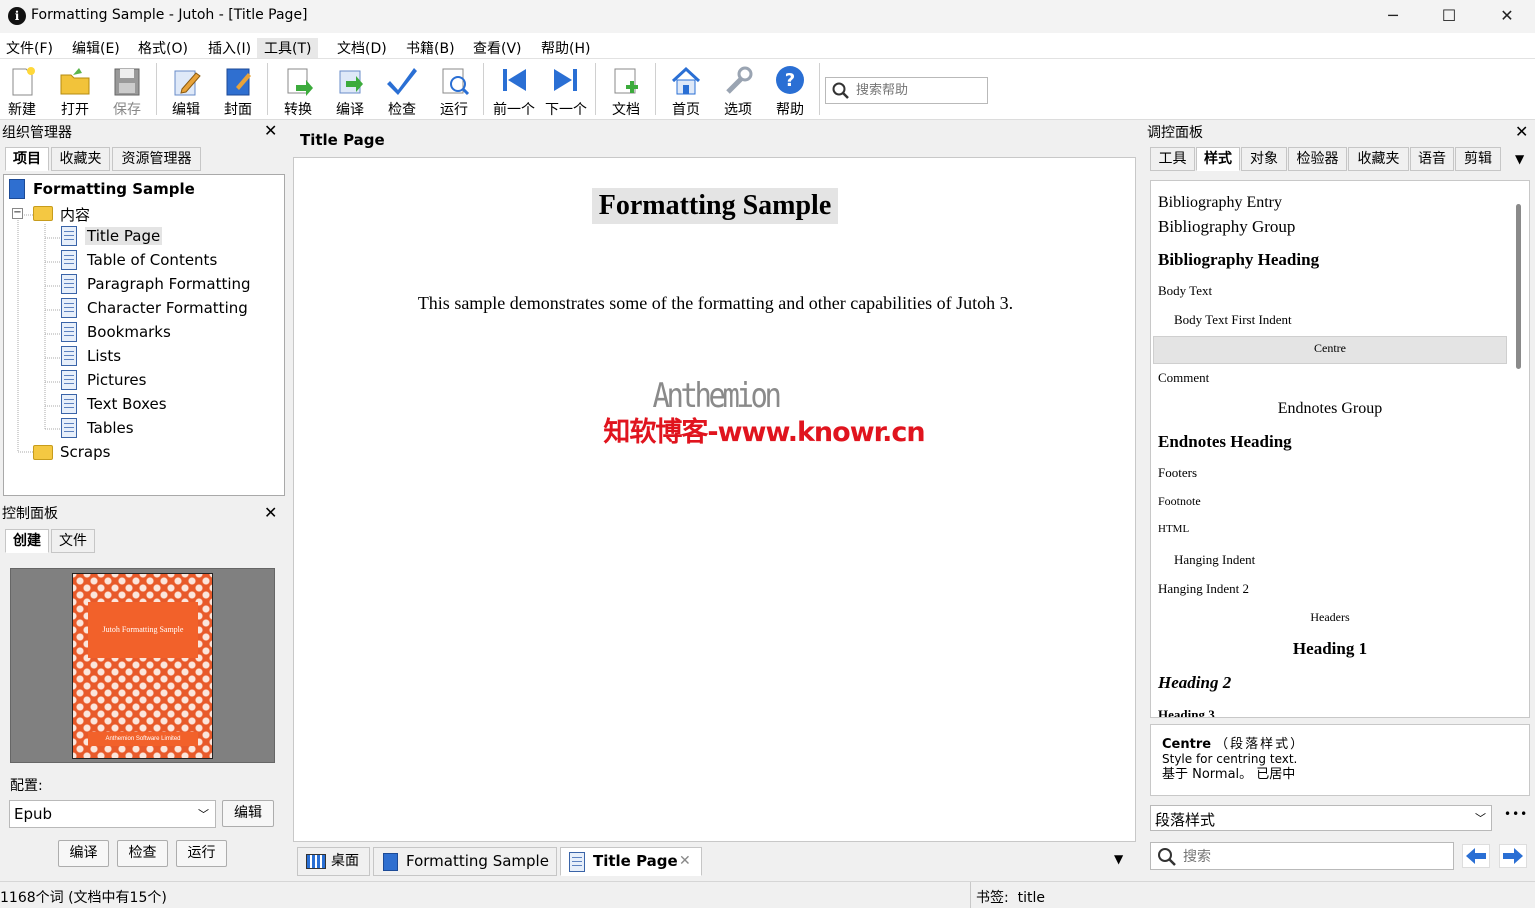 Image resolution: width=1535 pixels, height=908 pixels. Describe the element at coordinates (1507, 16) in the screenshot. I see `close-button: ✕` at that location.